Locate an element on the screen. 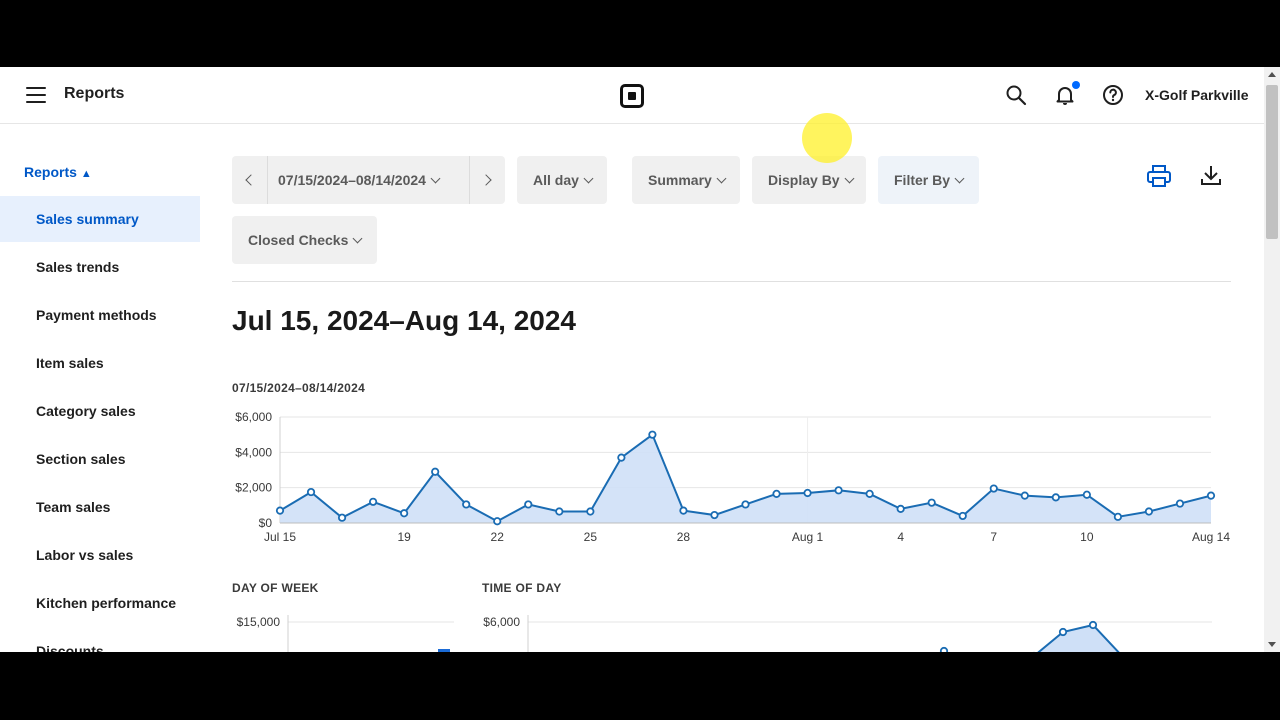 The image size is (1280, 720). cursor-highlight is located at coordinates (827, 138).